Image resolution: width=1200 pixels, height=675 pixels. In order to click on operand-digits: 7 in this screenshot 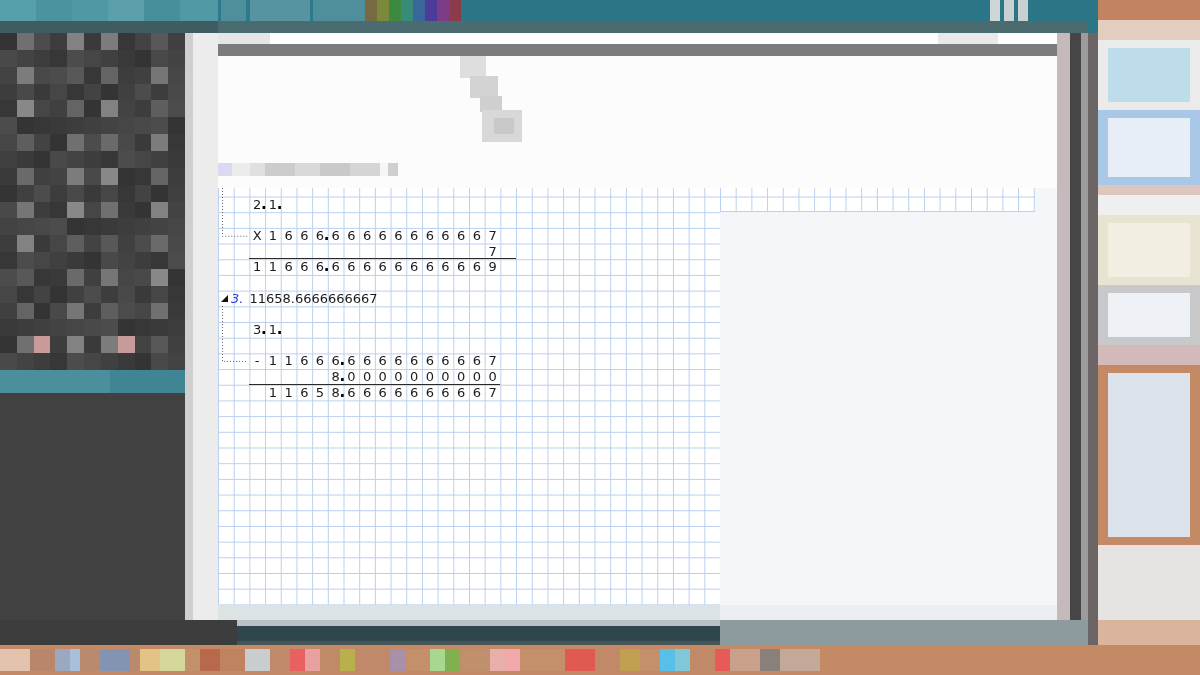, I will do `click(492, 251)`.